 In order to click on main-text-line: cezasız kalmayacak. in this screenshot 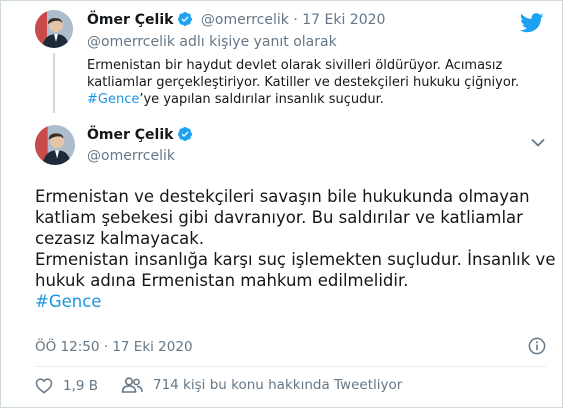, I will do `click(120, 238)`.